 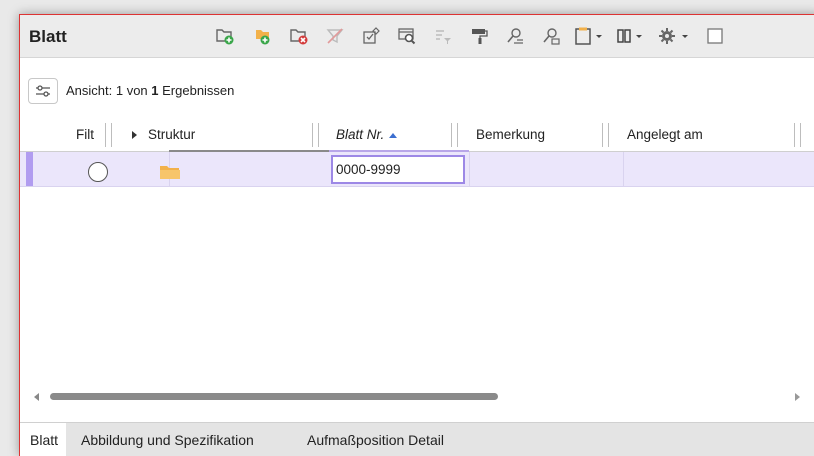 I want to click on tab-abbildung-und-spezifikation: Abbildung und Spezifikation, so click(x=167, y=439).